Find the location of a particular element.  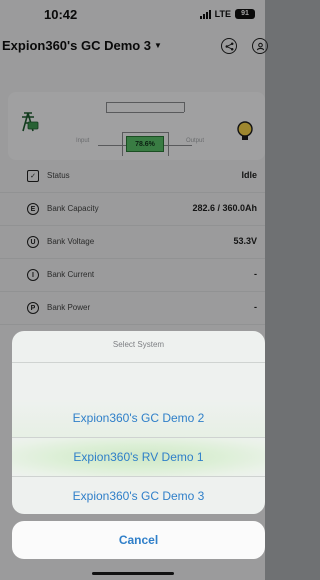

divider is located at coordinates (138, 362).